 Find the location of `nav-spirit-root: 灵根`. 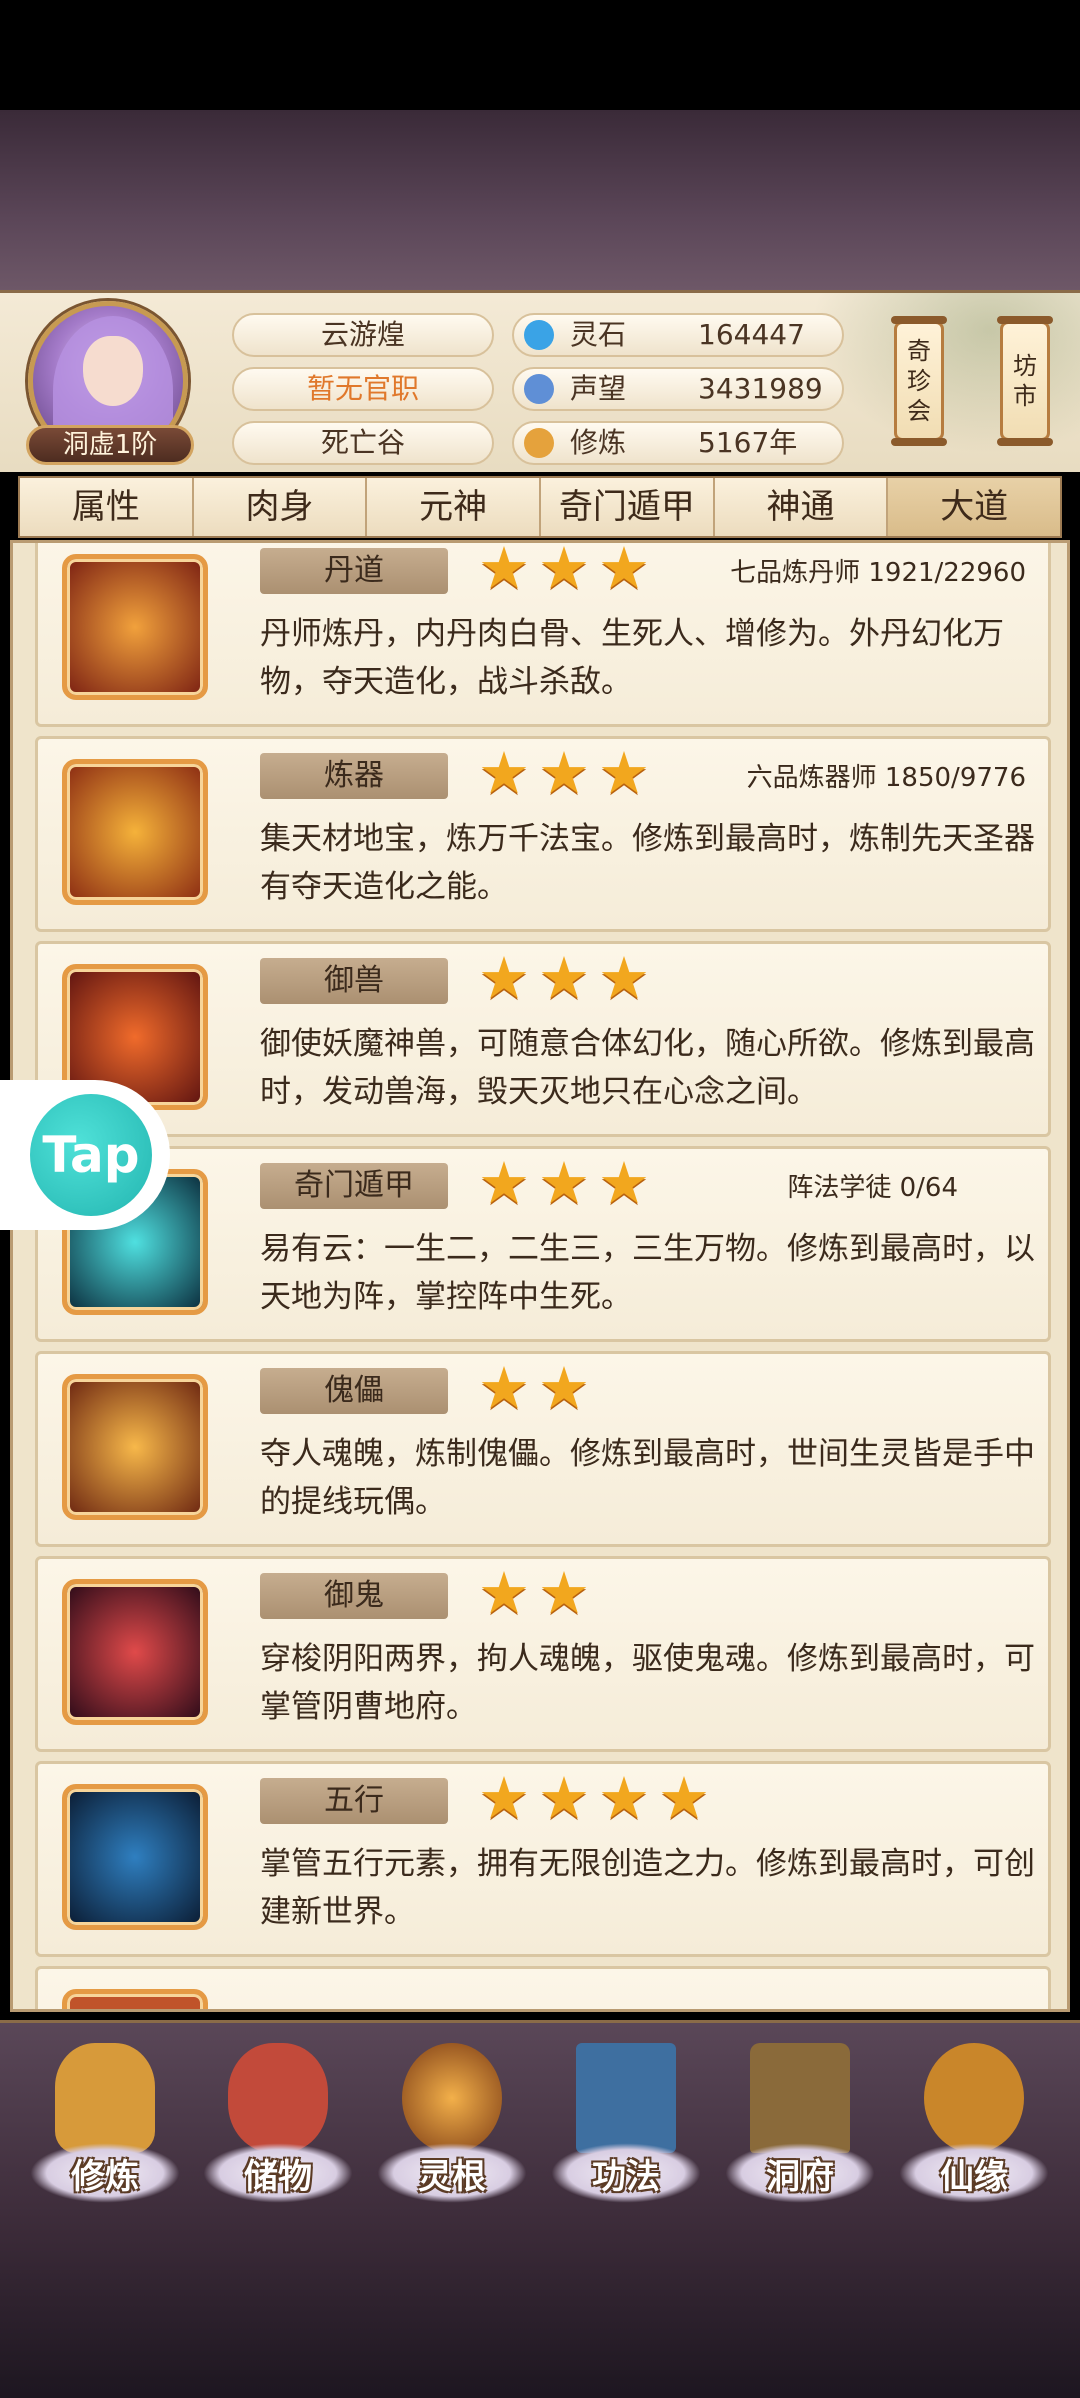

nav-spirit-root: 灵根 is located at coordinates (452, 2128).